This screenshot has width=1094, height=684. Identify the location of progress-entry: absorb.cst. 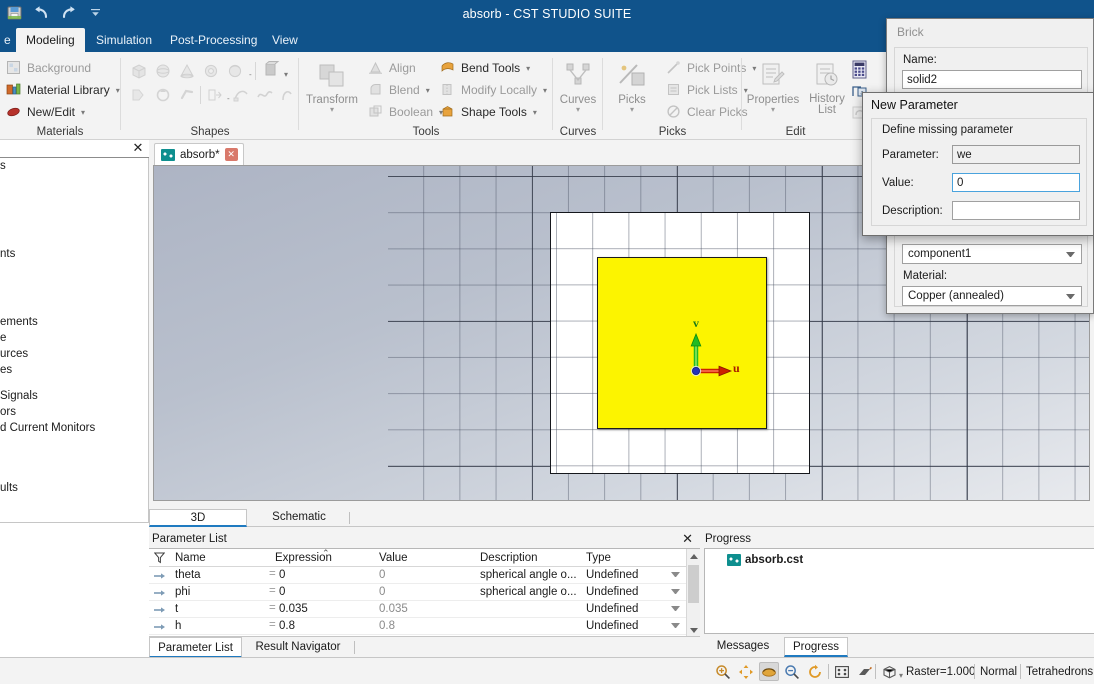
(765, 560).